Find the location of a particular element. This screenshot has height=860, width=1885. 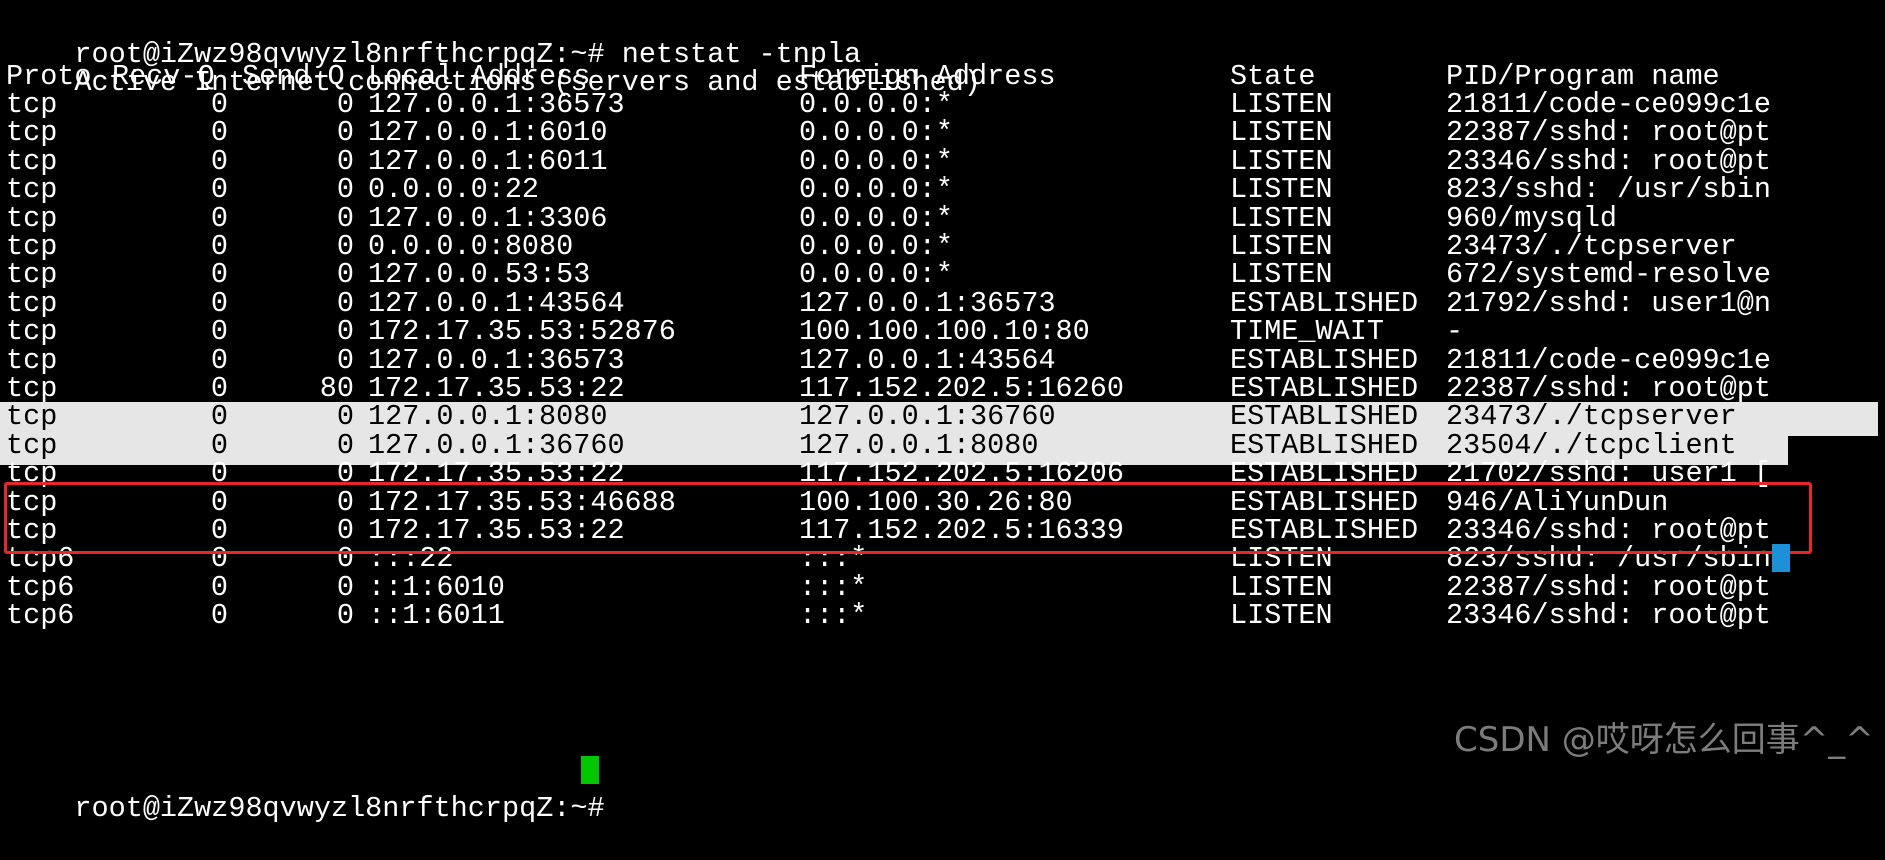

watermark: CSDN @哎呀怎么回事^_^ is located at coordinates (1664, 740).